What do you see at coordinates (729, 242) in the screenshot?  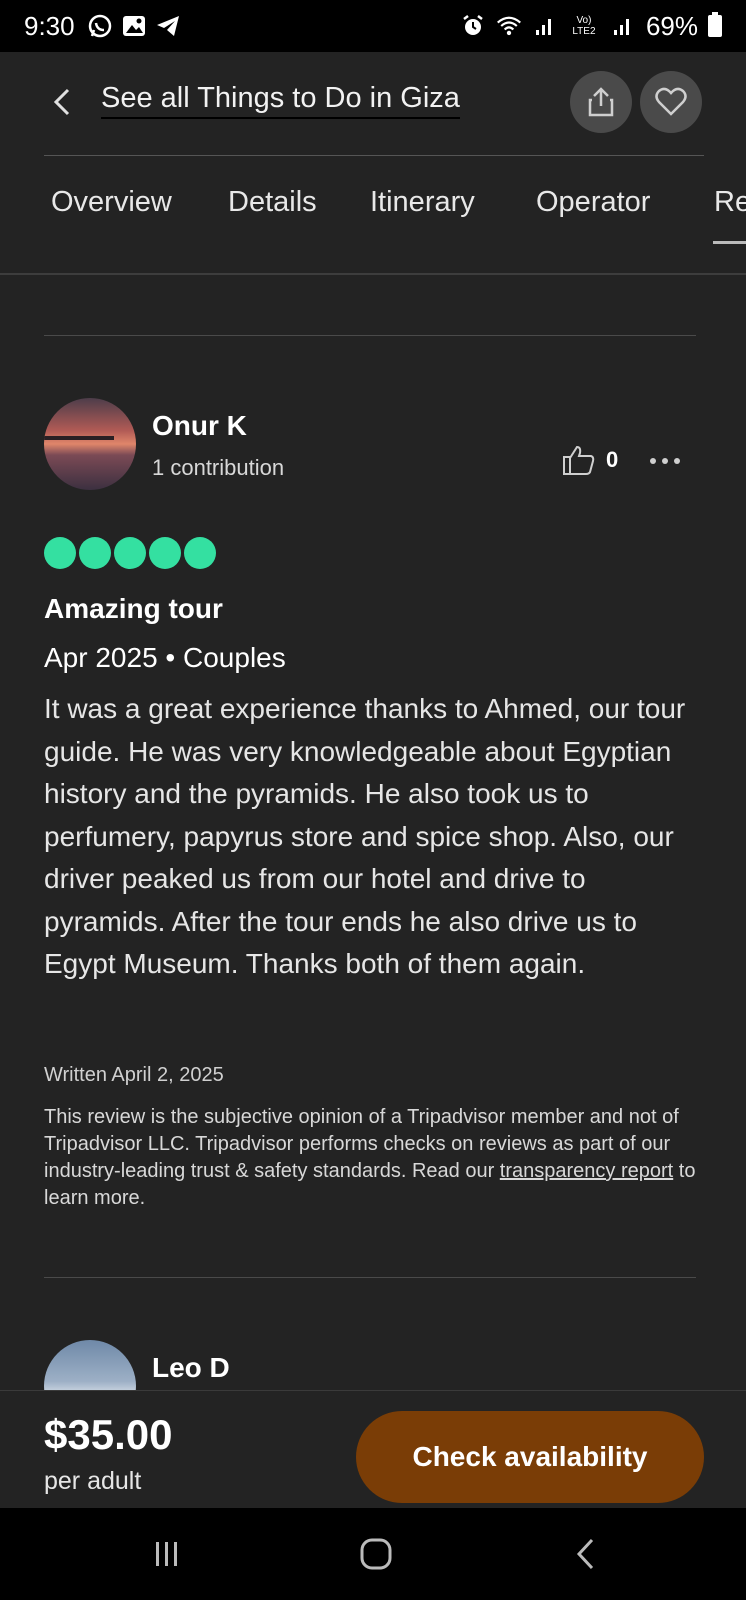 I see `active-tab-indicator` at bounding box center [729, 242].